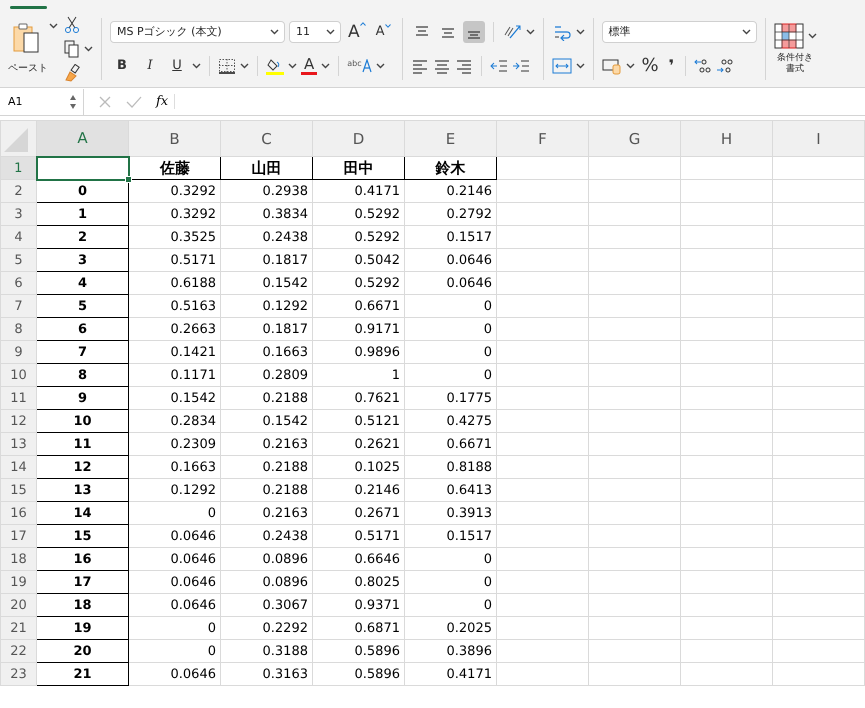  What do you see at coordinates (703, 65) in the screenshot?
I see `increase-decimal-icon` at bounding box center [703, 65].